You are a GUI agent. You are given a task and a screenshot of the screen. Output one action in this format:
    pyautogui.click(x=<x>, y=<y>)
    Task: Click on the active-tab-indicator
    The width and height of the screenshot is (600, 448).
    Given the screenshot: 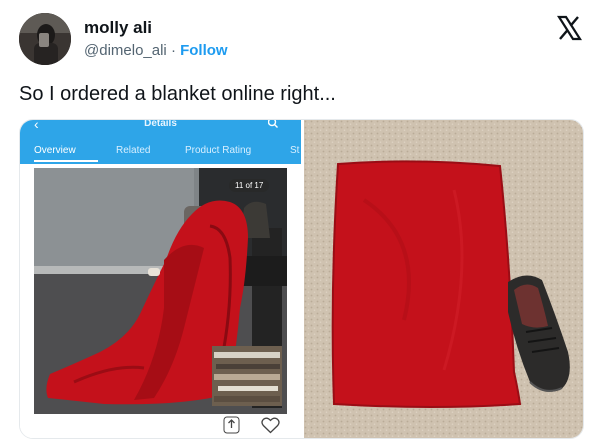 What is the action you would take?
    pyautogui.click(x=66, y=161)
    